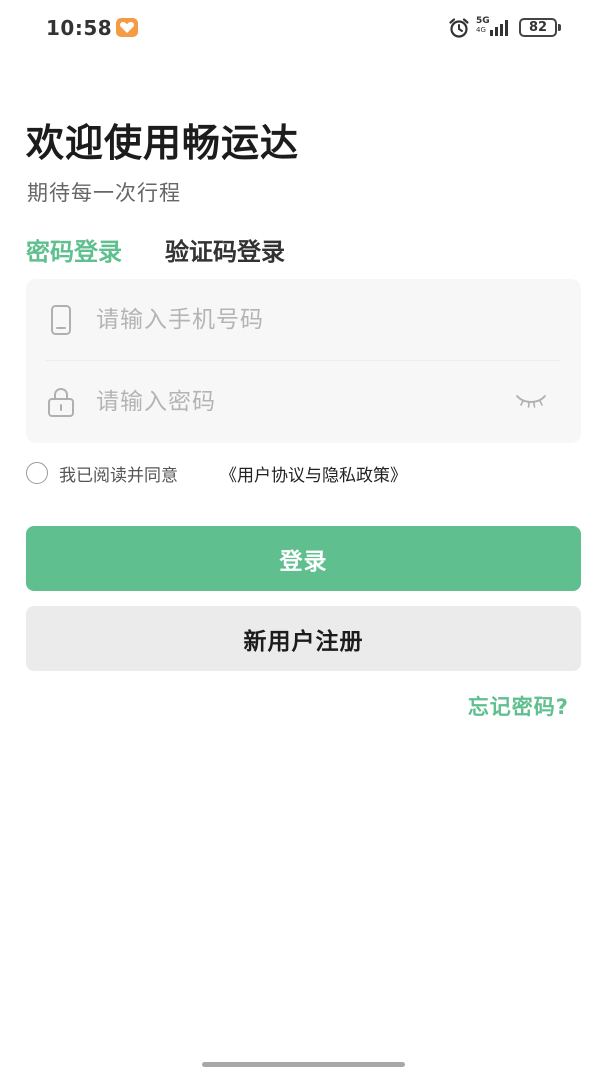 This screenshot has width=607, height=1080. Describe the element at coordinates (303, 558) in the screenshot. I see `login-button: 登录` at that location.